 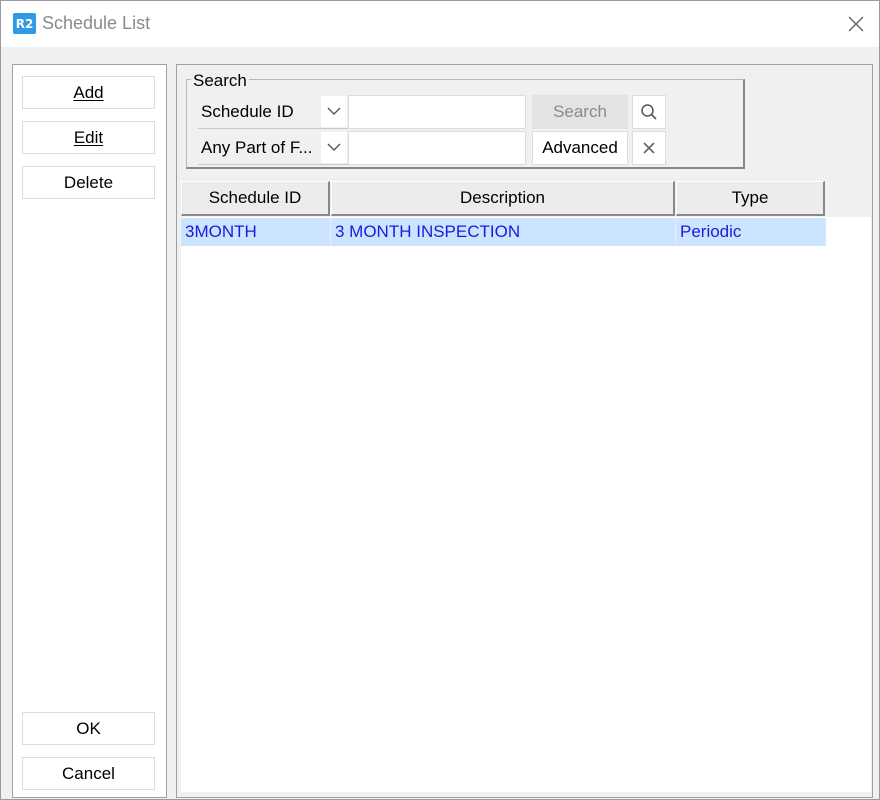 I want to click on cell-description: 3 MONTH INSPECTION, so click(x=503, y=232).